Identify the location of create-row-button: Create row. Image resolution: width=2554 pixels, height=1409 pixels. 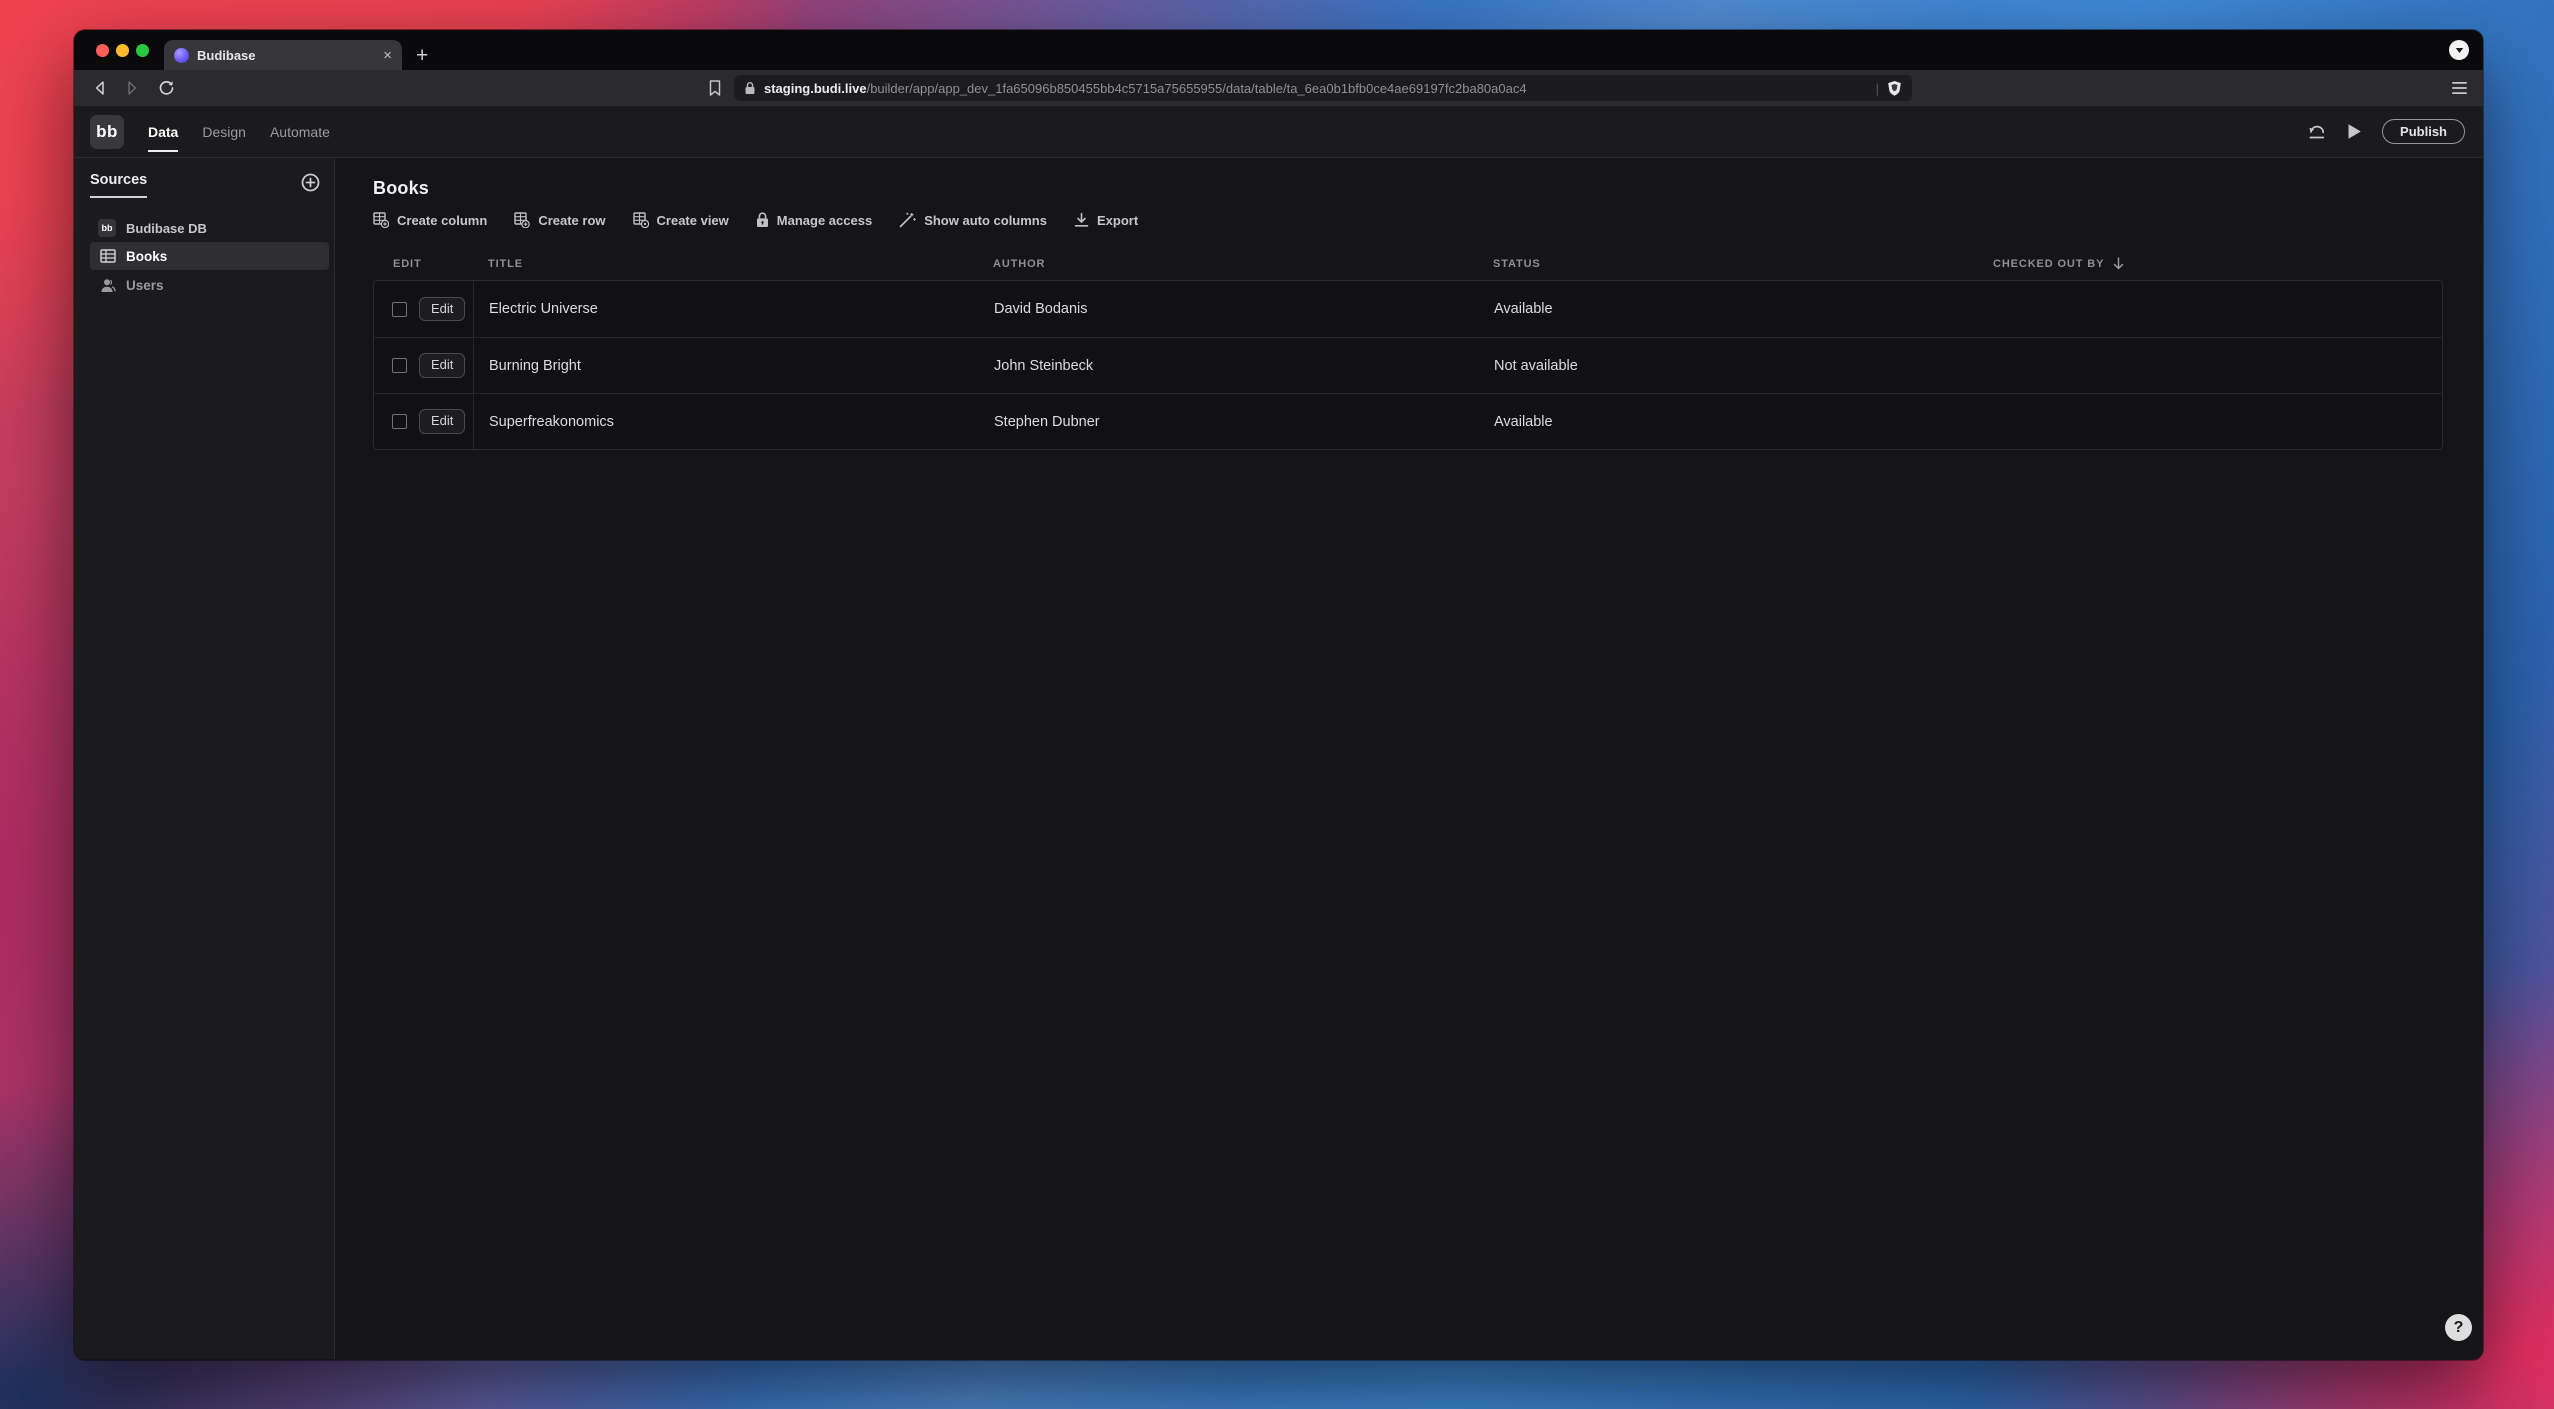
(560, 220).